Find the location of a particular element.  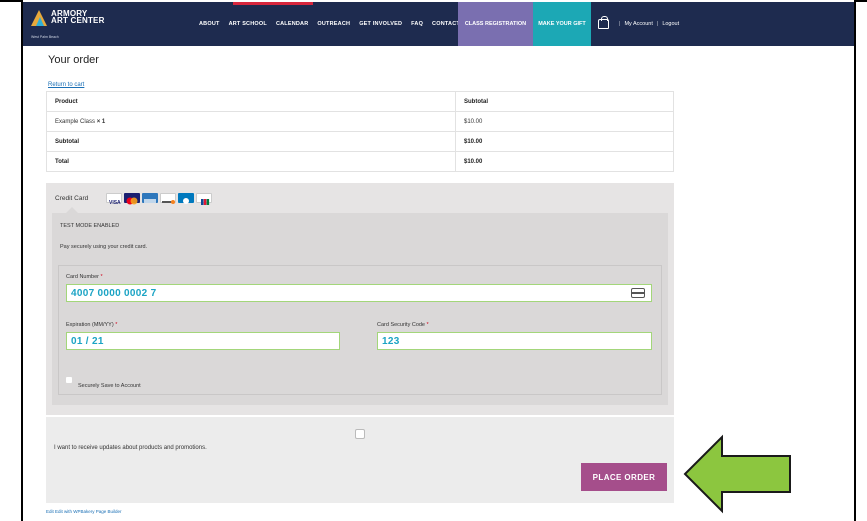

nav-link-contact: CONTACT is located at coordinates (446, 24).